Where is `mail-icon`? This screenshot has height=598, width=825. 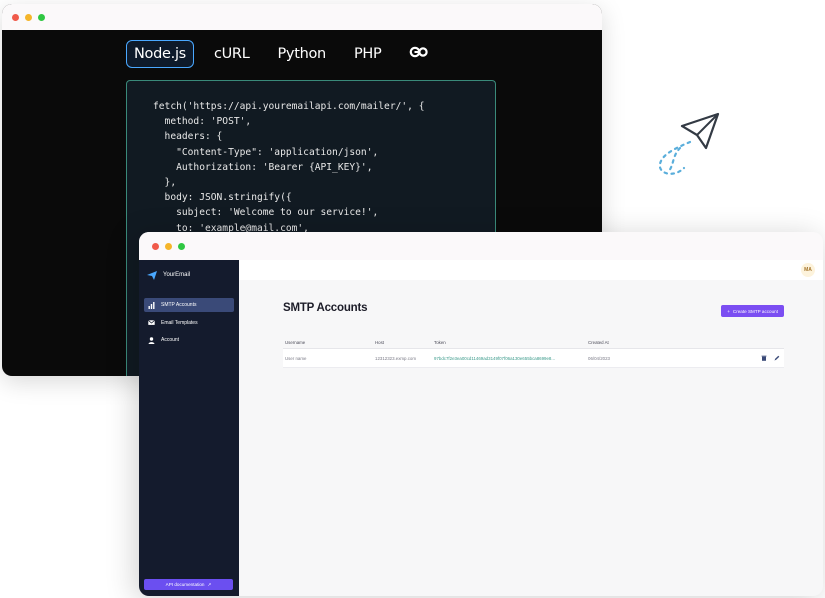 mail-icon is located at coordinates (151, 322).